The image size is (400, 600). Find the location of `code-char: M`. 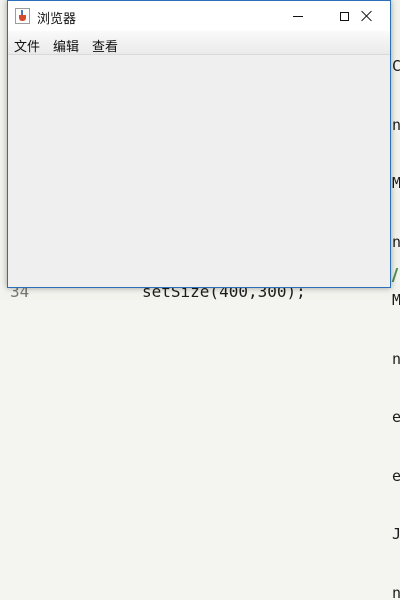

code-char: M is located at coordinates (396, 184).